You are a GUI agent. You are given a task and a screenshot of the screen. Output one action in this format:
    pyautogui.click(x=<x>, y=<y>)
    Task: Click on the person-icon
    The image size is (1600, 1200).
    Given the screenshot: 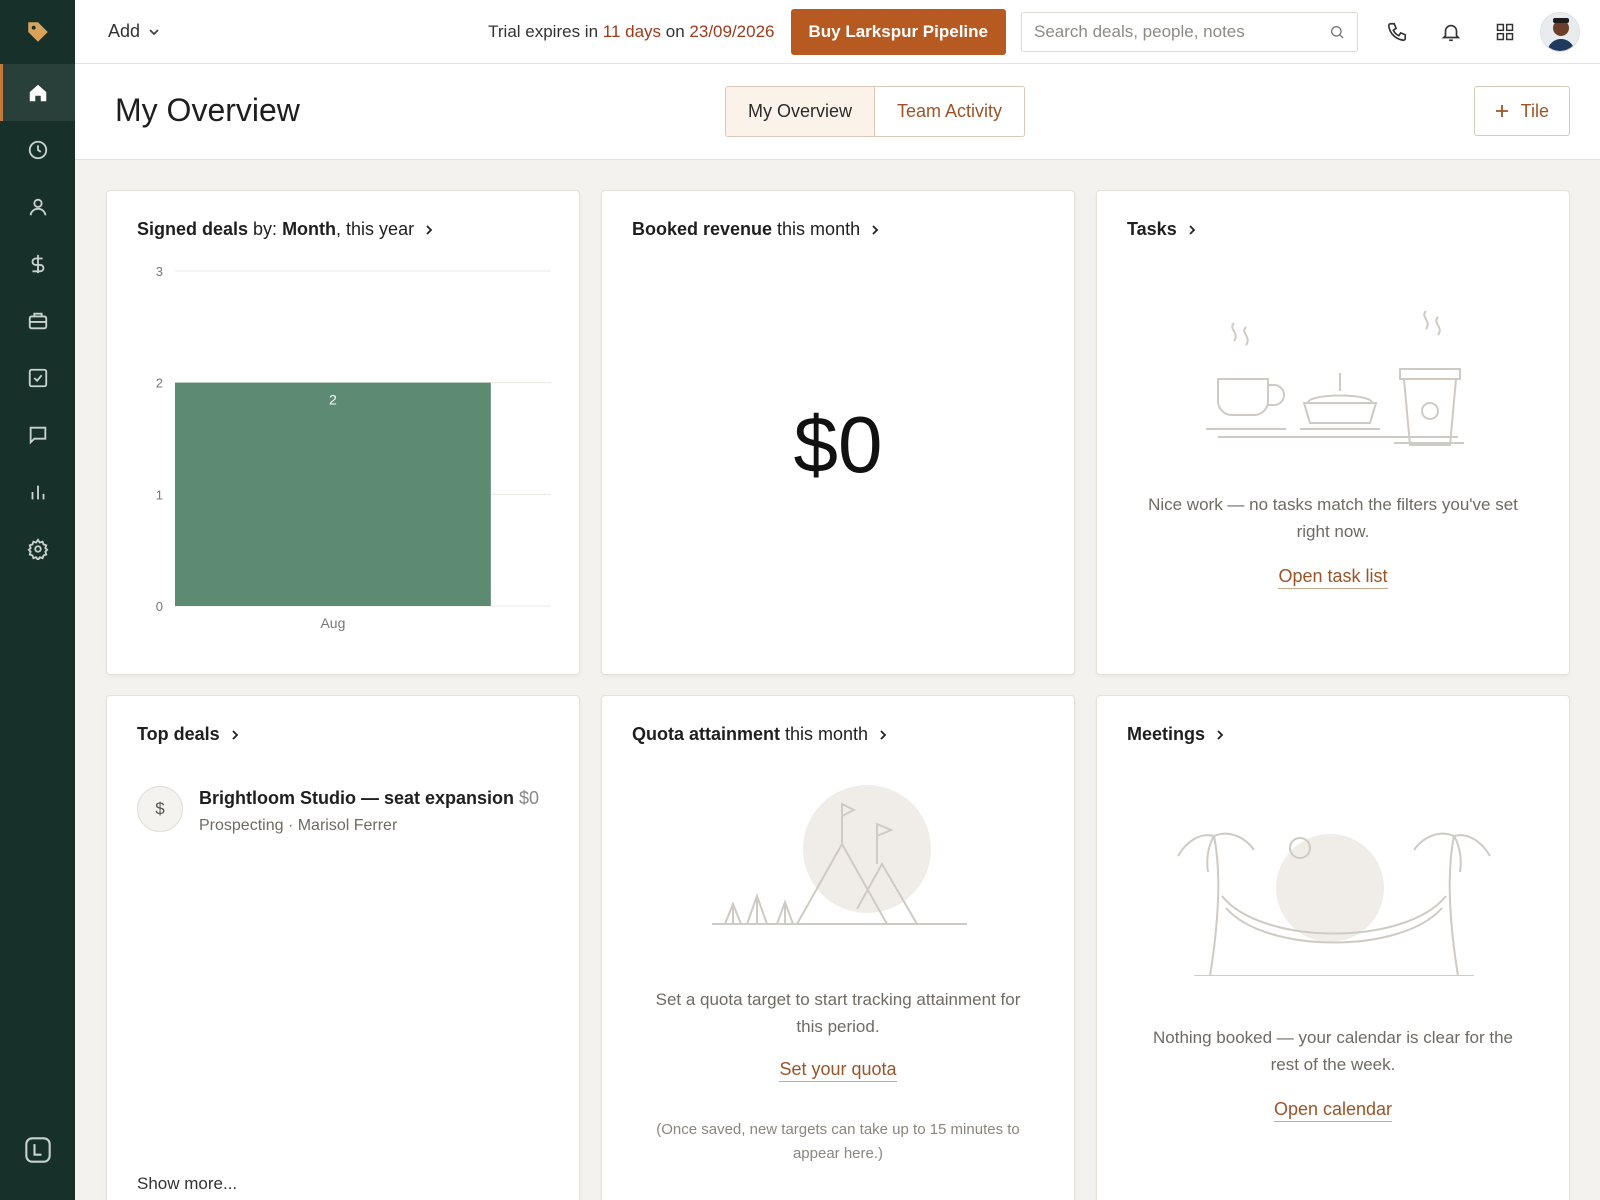 What is the action you would take?
    pyautogui.click(x=37, y=206)
    